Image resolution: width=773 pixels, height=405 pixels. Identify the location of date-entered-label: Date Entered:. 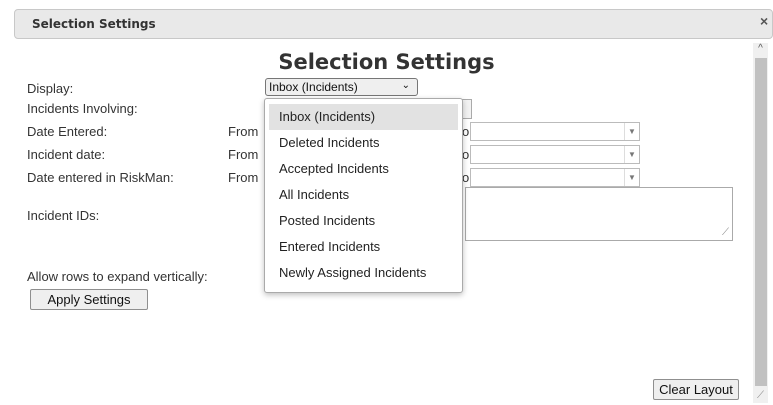
(67, 131).